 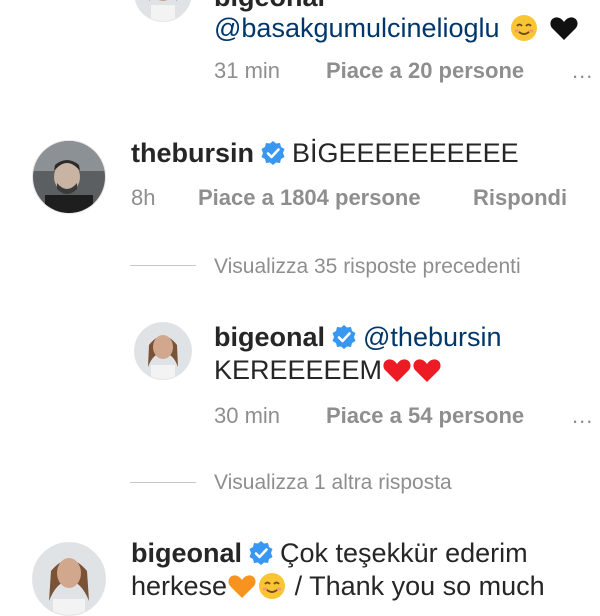 What do you see at coordinates (404, 553) in the screenshot?
I see `bige-main-text-line1: Çok teşekkür ederim` at bounding box center [404, 553].